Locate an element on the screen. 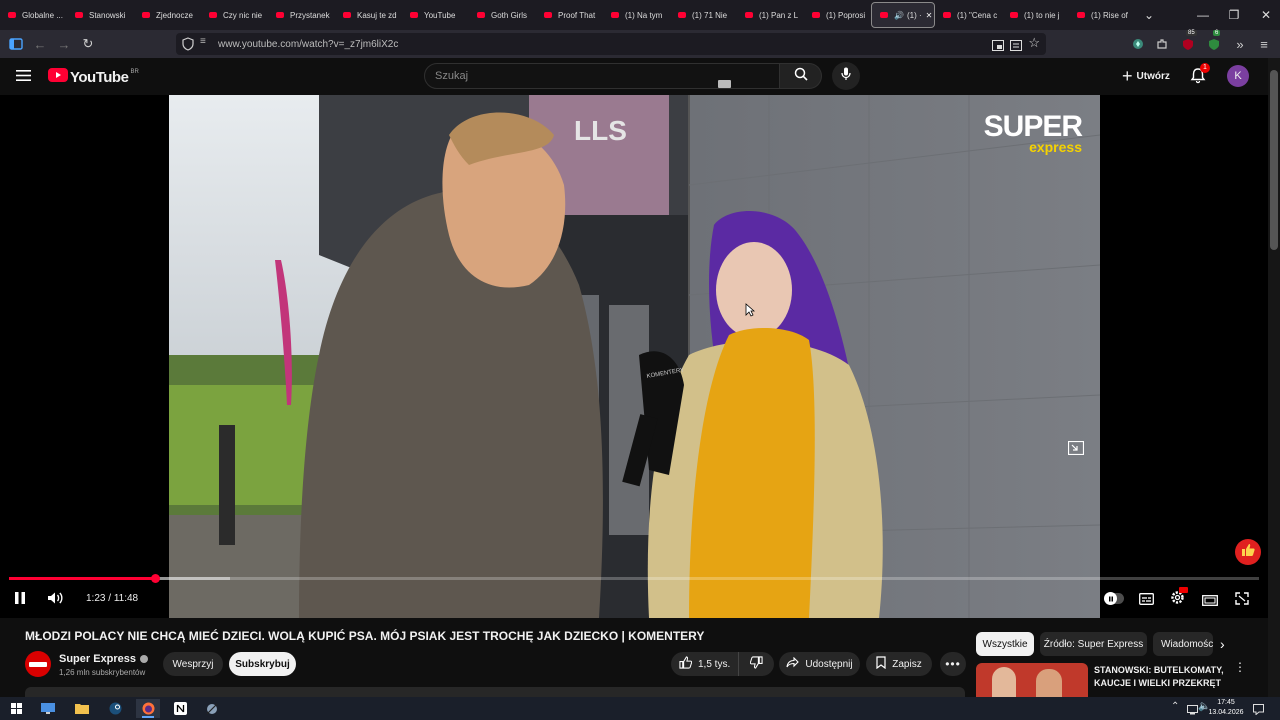 This screenshot has width=1280, height=720. mute-button is located at coordinates (56, 600).